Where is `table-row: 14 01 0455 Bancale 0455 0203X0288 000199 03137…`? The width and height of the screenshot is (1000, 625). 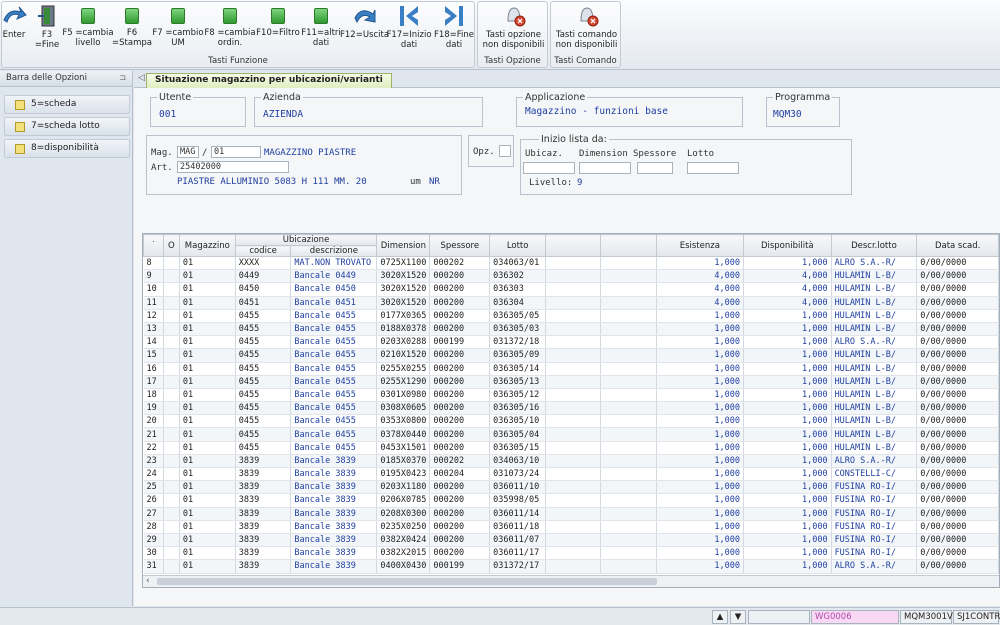 table-row: 14 01 0455 Bancale 0455 0203X0288 000199 03137… is located at coordinates (571, 342).